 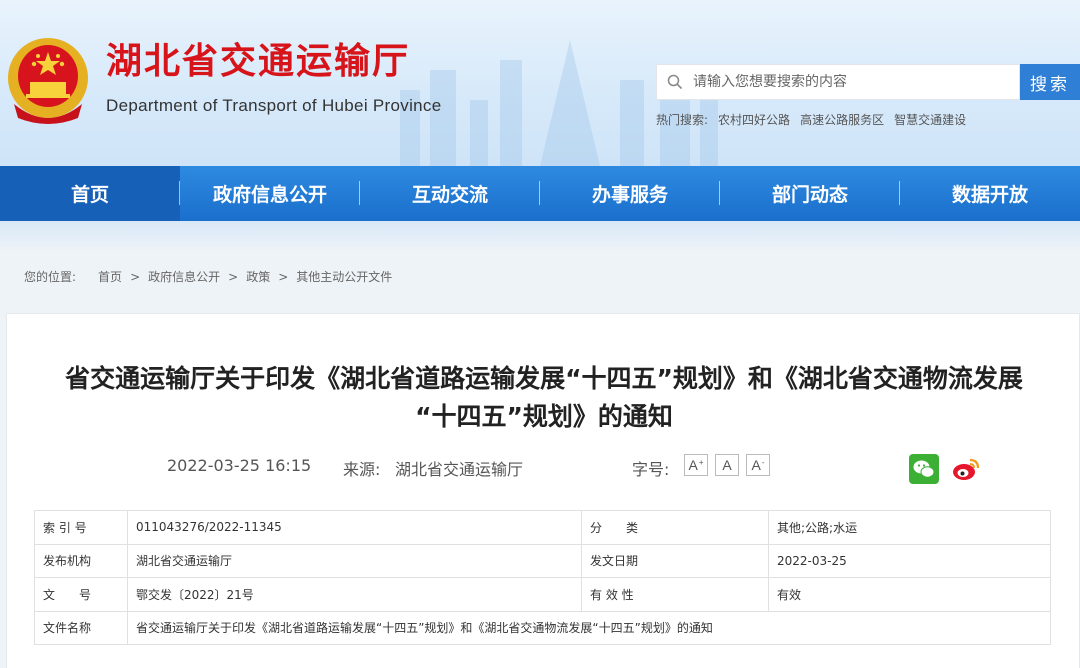 I want to click on nav-item-label: 部门动态, so click(x=809, y=195).